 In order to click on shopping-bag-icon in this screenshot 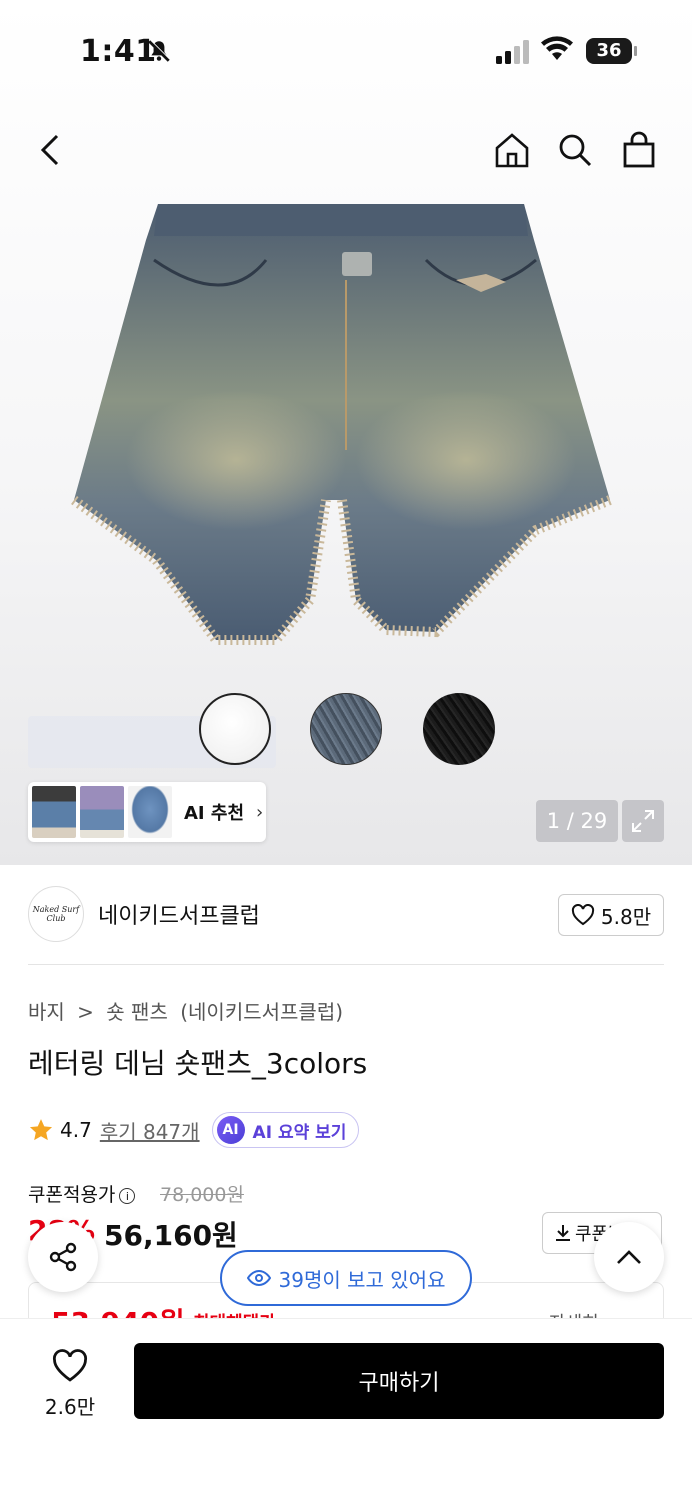, I will do `click(639, 149)`.